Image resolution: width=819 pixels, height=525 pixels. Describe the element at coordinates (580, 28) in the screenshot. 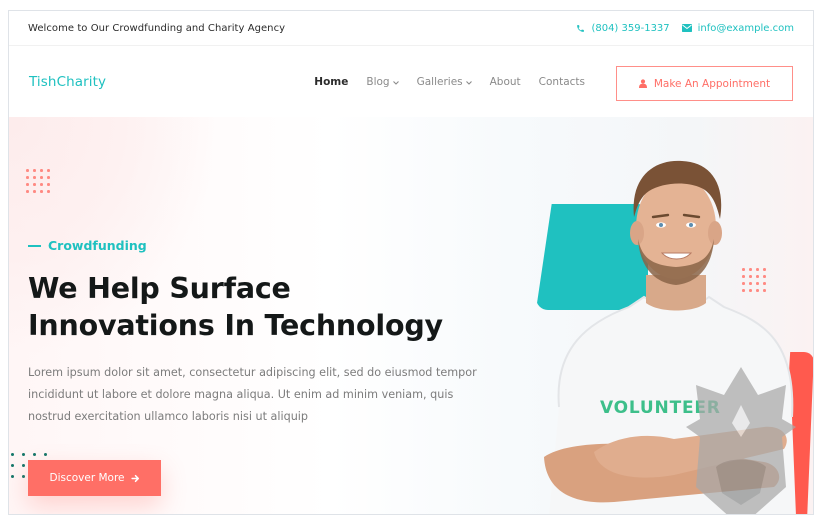

I see `phone-icon` at that location.